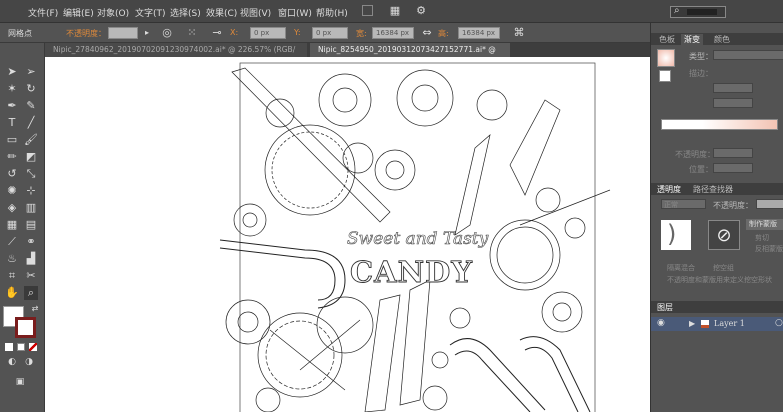 The width and height of the screenshot is (783, 412). What do you see at coordinates (167, 33) in the screenshot?
I see `recolor-icon: ◎` at bounding box center [167, 33].